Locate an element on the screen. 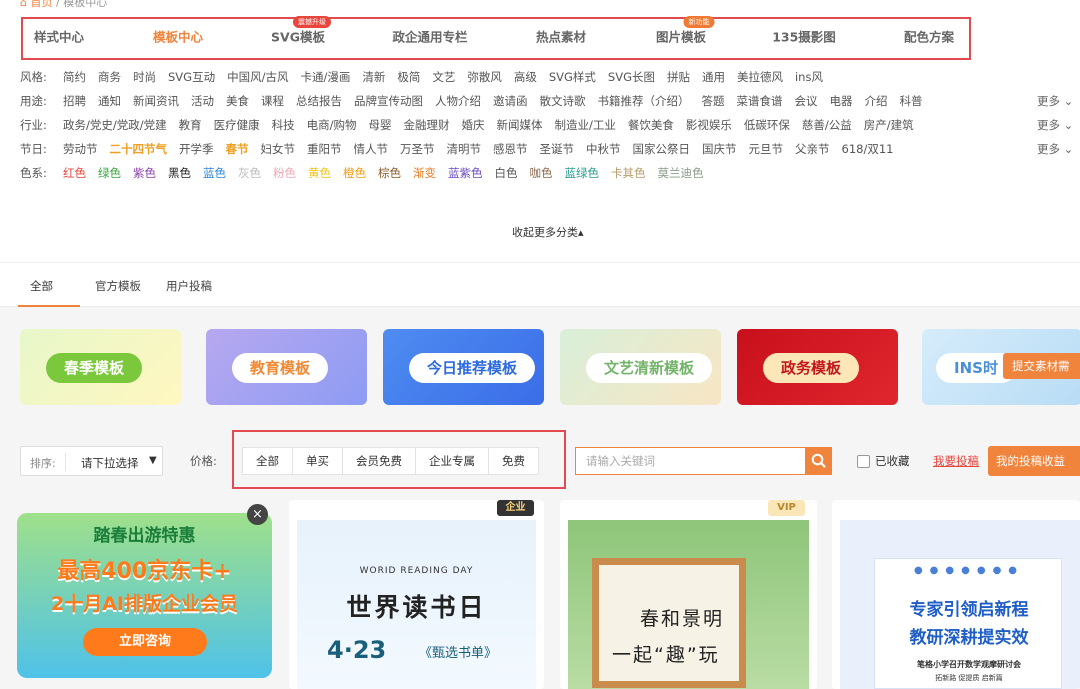 Image resolution: width=1080 pixels, height=689 pixels. filter-option-use: 菜谱食谱 is located at coordinates (760, 101).